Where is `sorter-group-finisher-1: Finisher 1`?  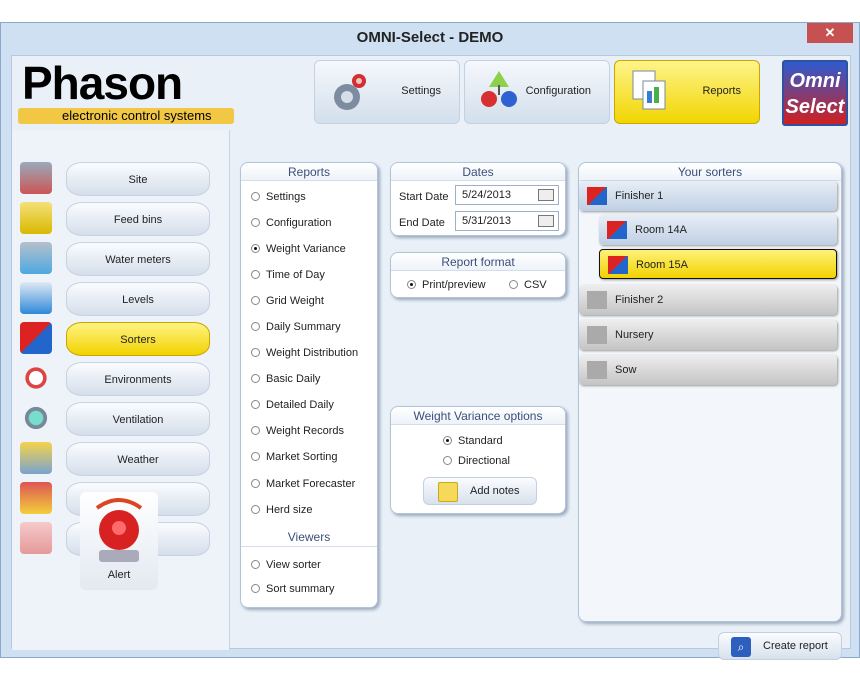 sorter-group-finisher-1: Finisher 1 is located at coordinates (708, 196).